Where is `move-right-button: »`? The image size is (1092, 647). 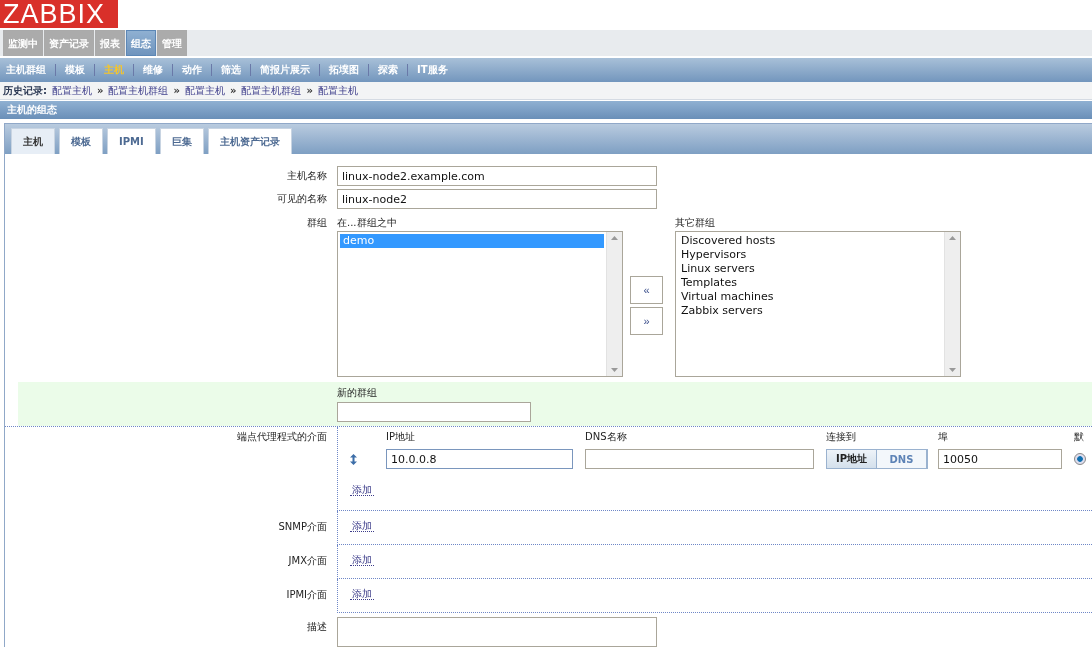
move-right-button: » is located at coordinates (646, 321).